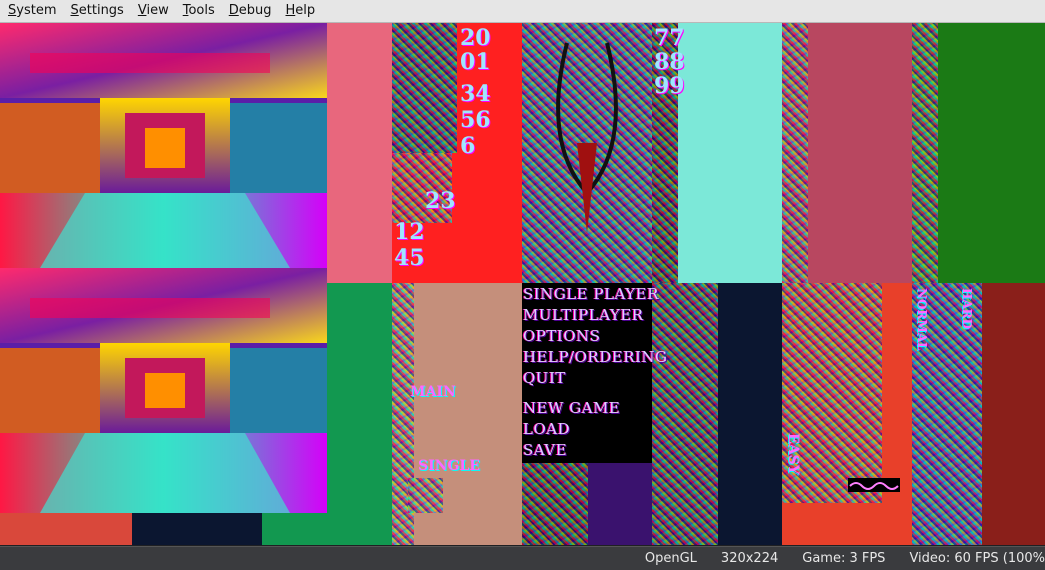 This screenshot has width=1045, height=570. What do you see at coordinates (475, 94) in the screenshot?
I see `sprite-number: 34` at bounding box center [475, 94].